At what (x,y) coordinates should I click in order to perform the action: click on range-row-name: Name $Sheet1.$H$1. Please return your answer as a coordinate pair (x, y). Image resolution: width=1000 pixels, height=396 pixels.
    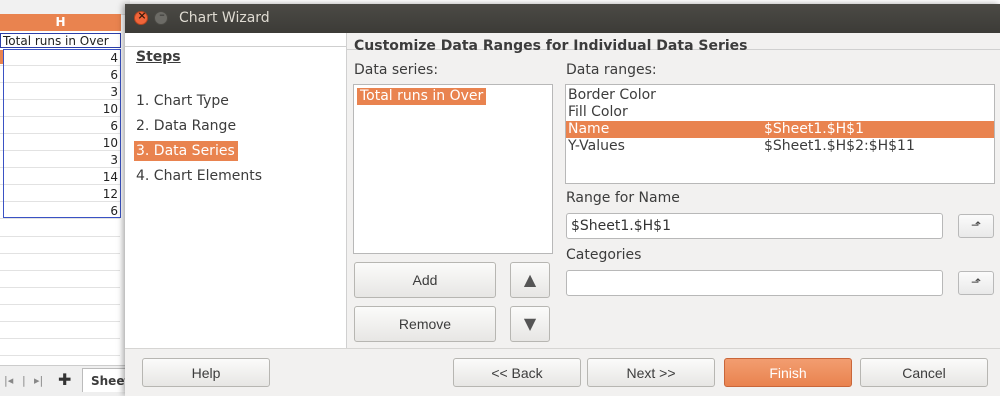
    Looking at the image, I should click on (780, 129).